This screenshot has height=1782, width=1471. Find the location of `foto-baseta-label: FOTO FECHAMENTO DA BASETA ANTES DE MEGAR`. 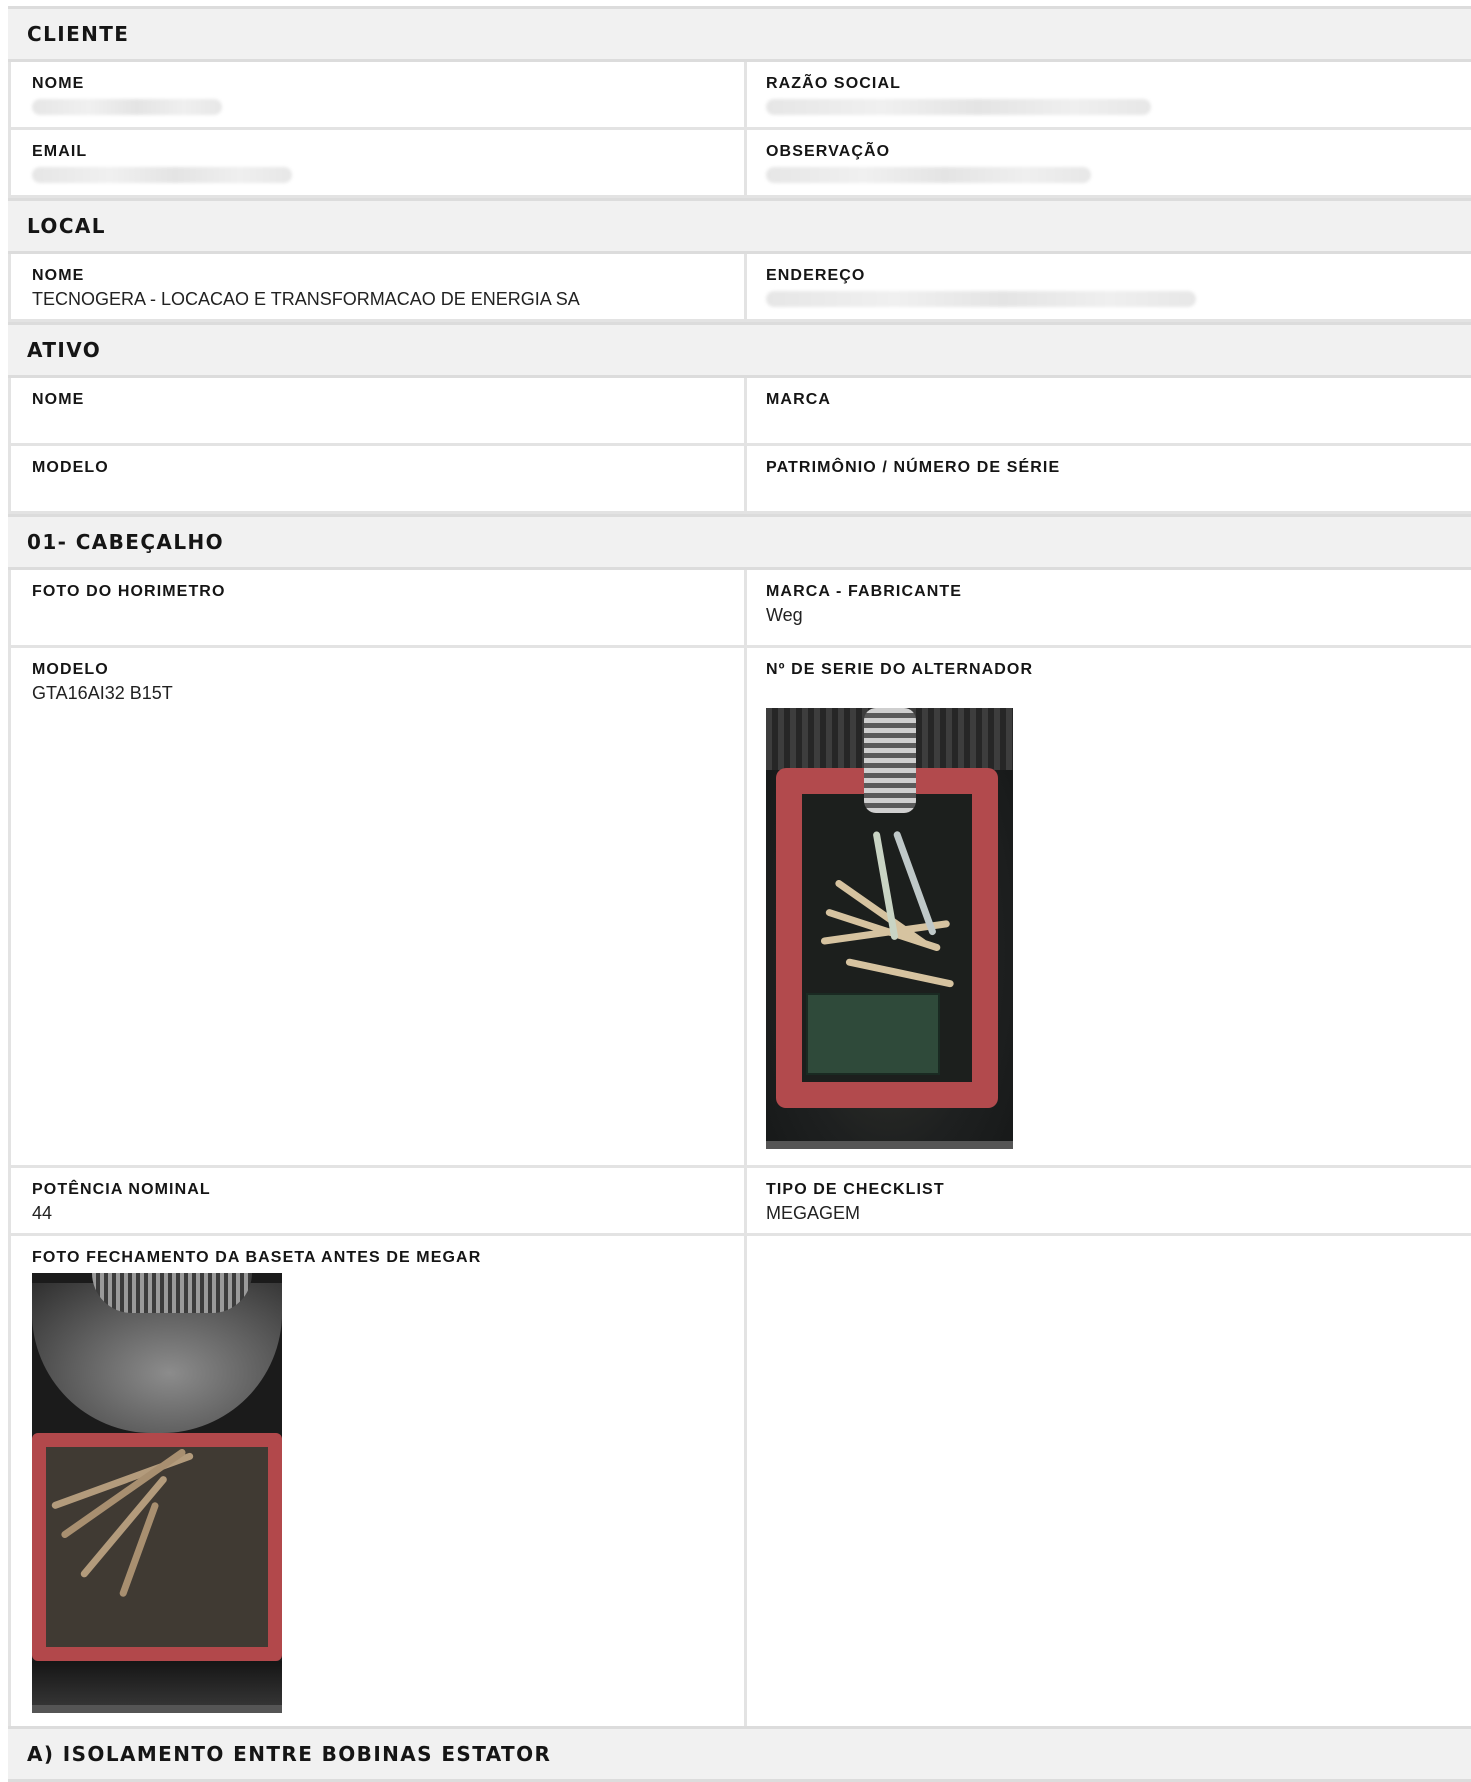

foto-baseta-label: FOTO FECHAMENTO DA BASETA ANTES DE MEGAR is located at coordinates (257, 1257).